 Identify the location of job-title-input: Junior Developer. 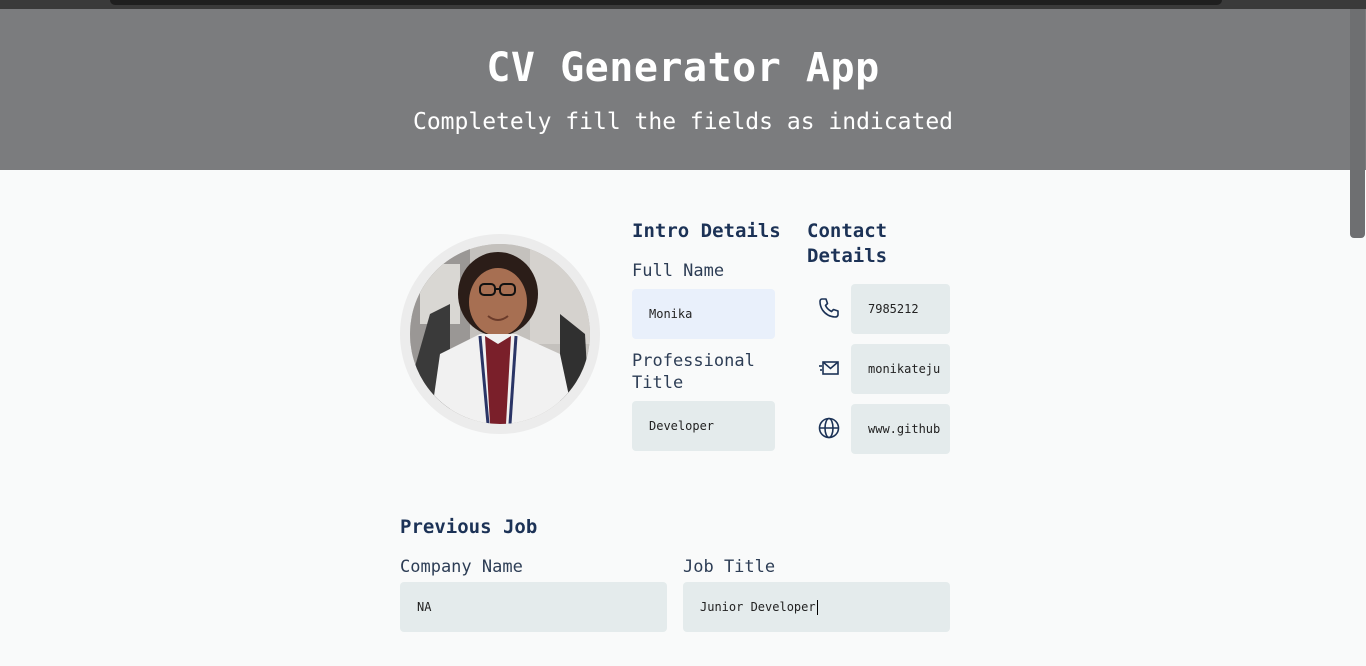
(816, 607).